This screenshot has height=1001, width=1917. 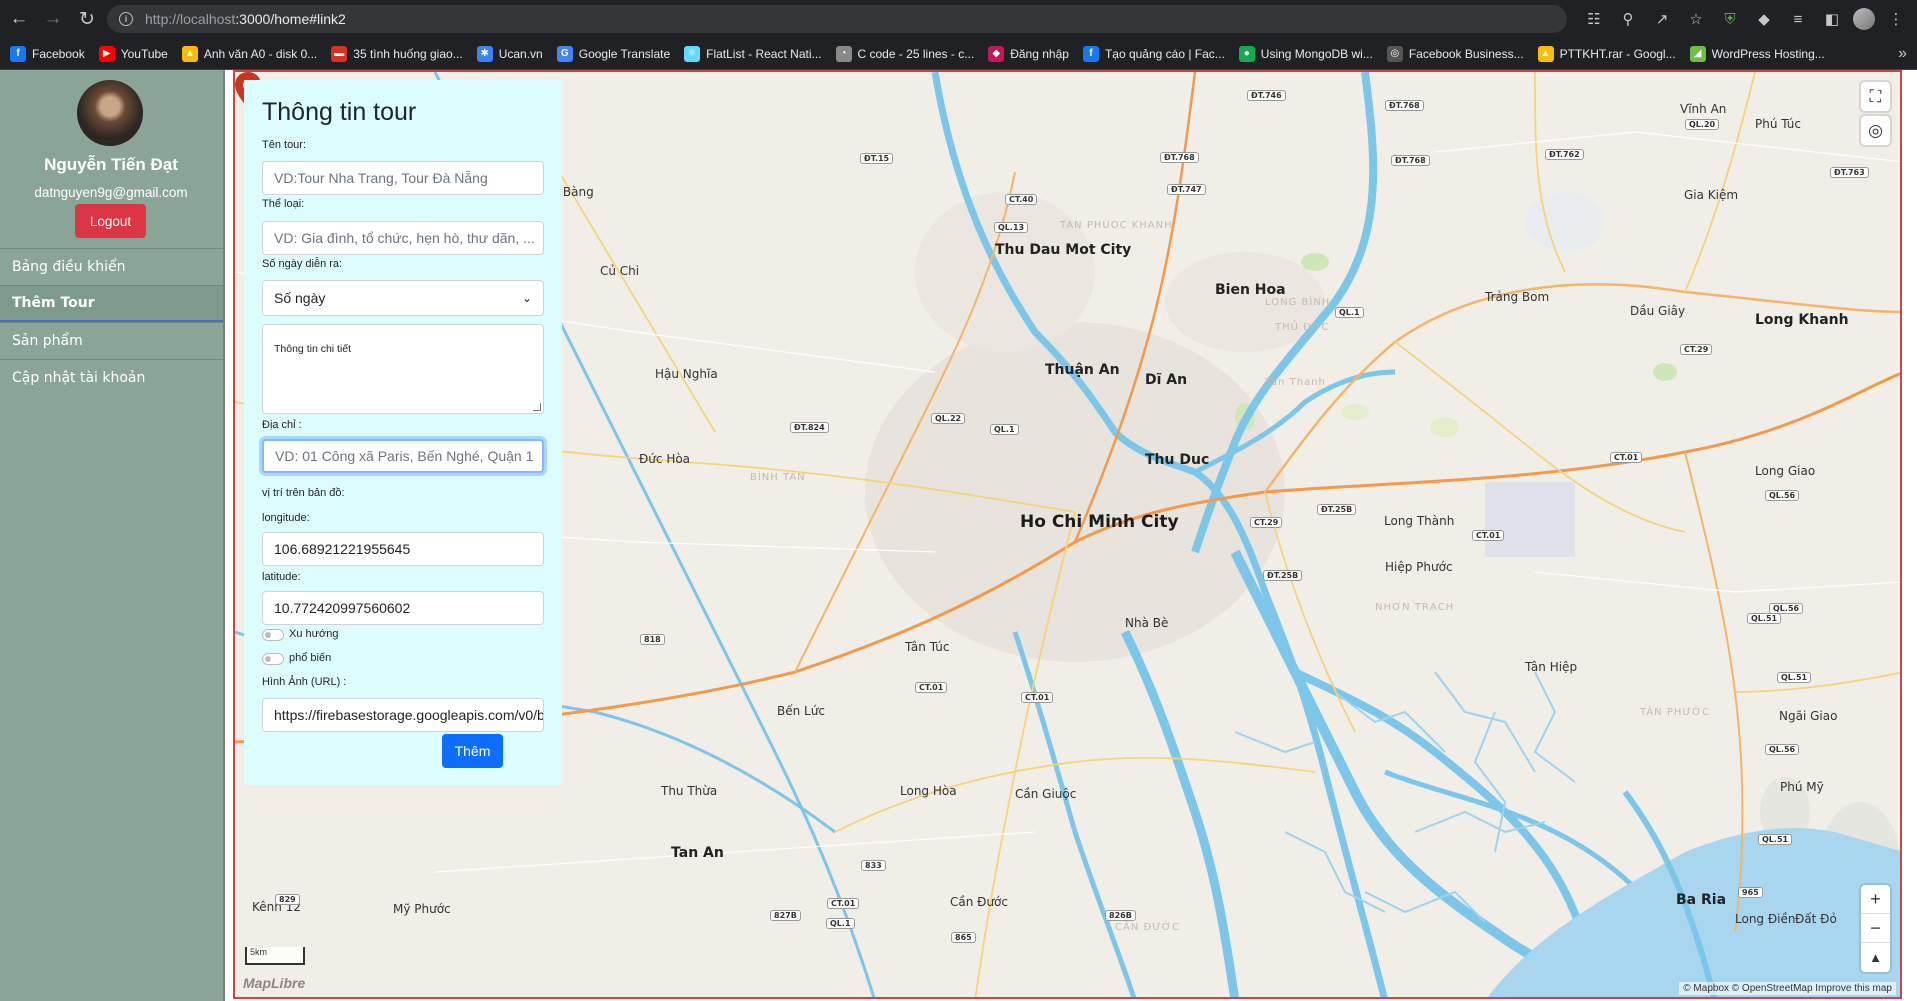 What do you see at coordinates (697, 853) in the screenshot?
I see `map-place-label: Tan An` at bounding box center [697, 853].